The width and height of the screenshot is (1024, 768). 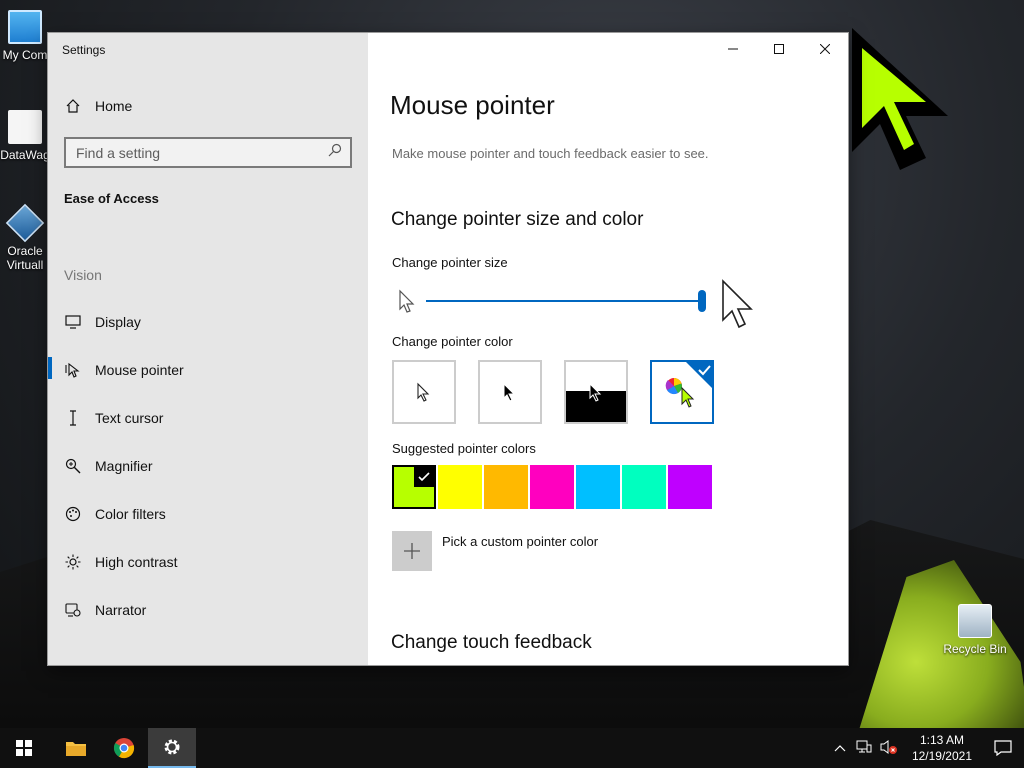 I want to click on pointer-color-black, so click(x=510, y=392).